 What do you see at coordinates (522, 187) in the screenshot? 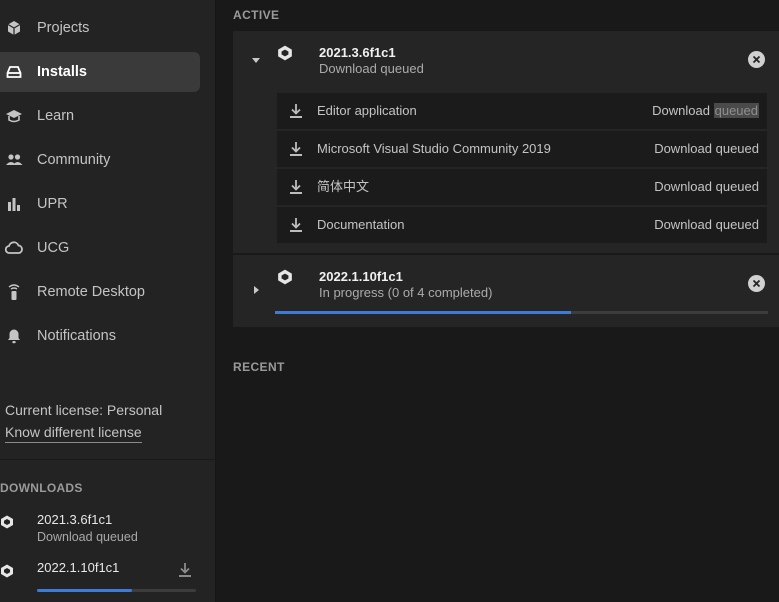
I see `component-row: 简体中文 Download queued` at bounding box center [522, 187].